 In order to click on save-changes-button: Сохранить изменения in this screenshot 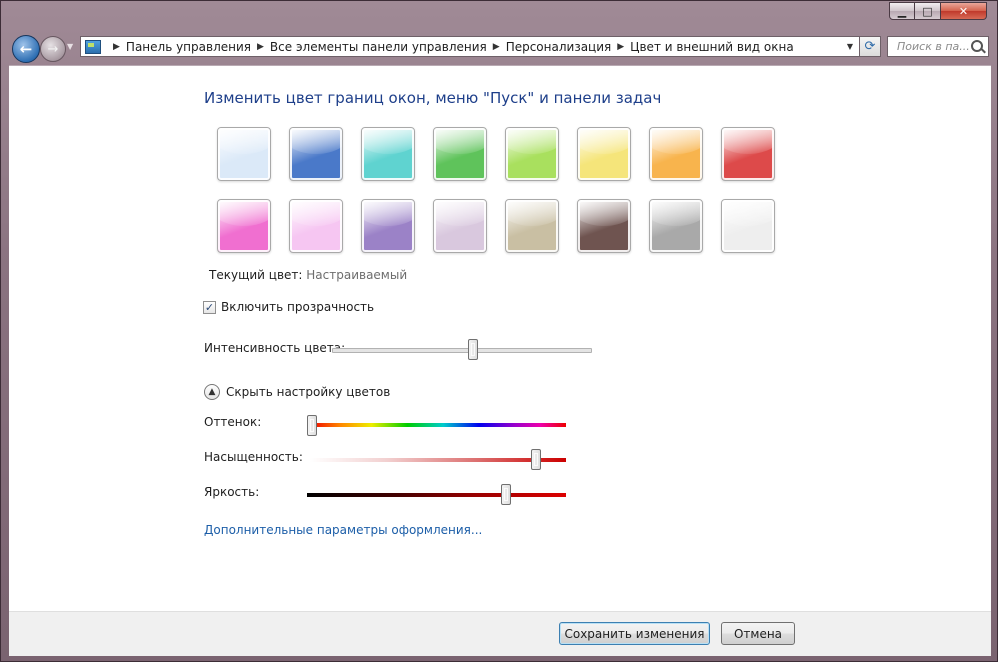, I will do `click(634, 633)`.